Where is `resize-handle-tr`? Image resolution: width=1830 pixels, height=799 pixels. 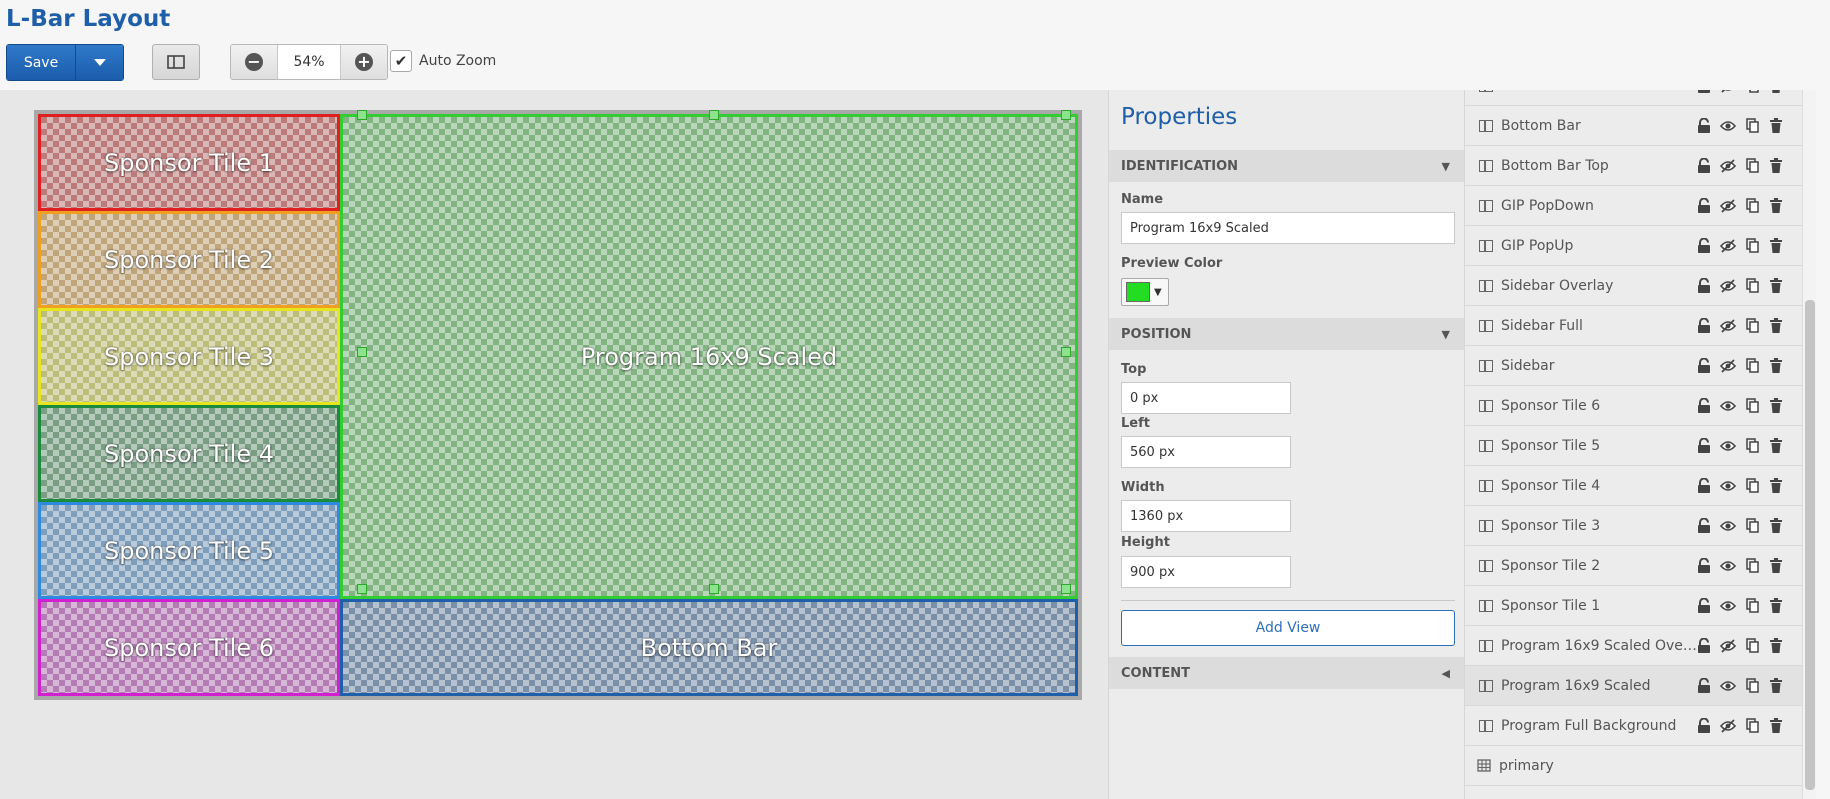
resize-handle-tr is located at coordinates (1066, 115).